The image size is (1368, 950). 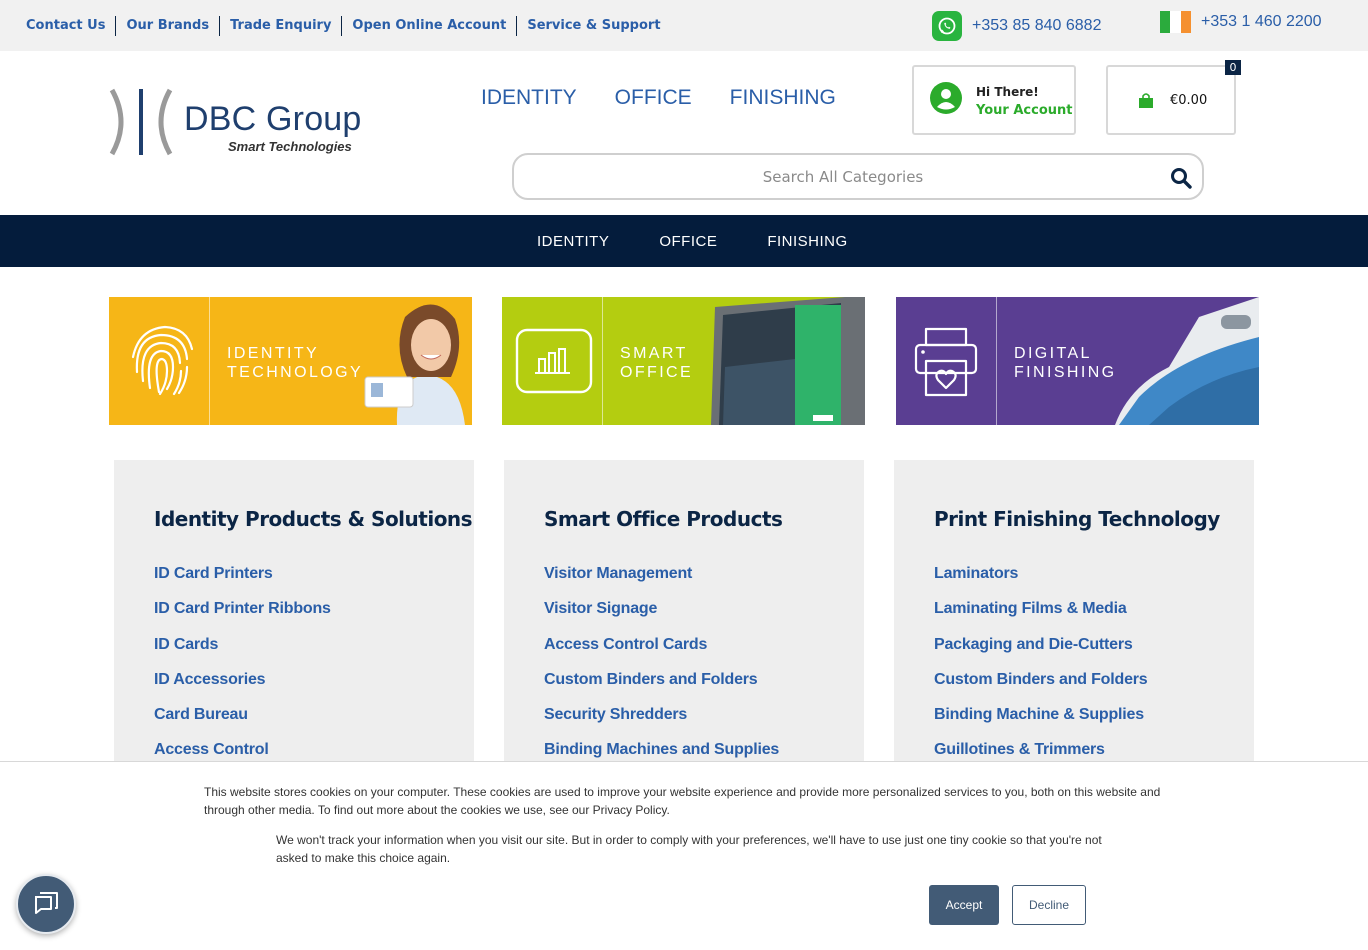 I want to click on fingerprint-icon, so click(x=162, y=360).